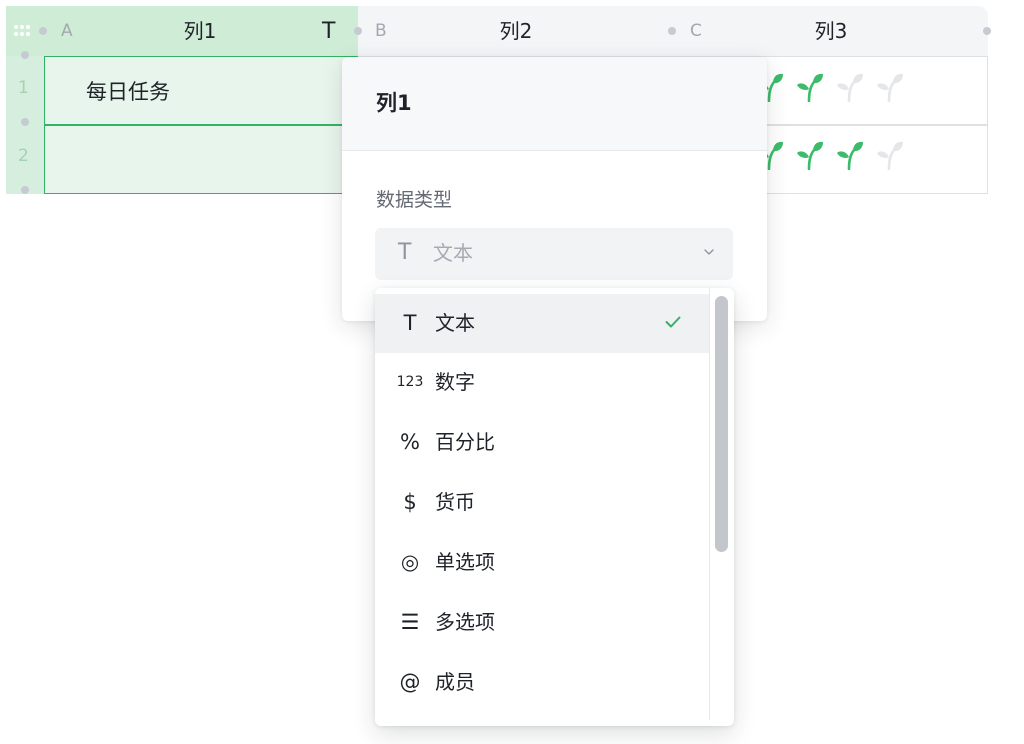  What do you see at coordinates (453, 253) in the screenshot?
I see `data-type-select-value: 文本` at bounding box center [453, 253].